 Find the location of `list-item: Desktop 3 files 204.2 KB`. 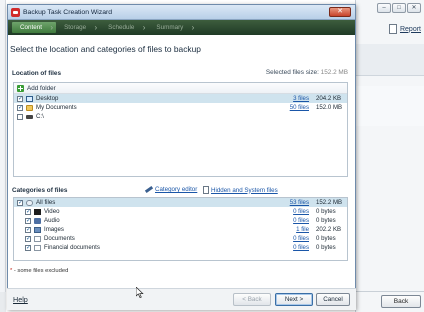

list-item: Desktop 3 files 204.2 KB is located at coordinates (180, 98).